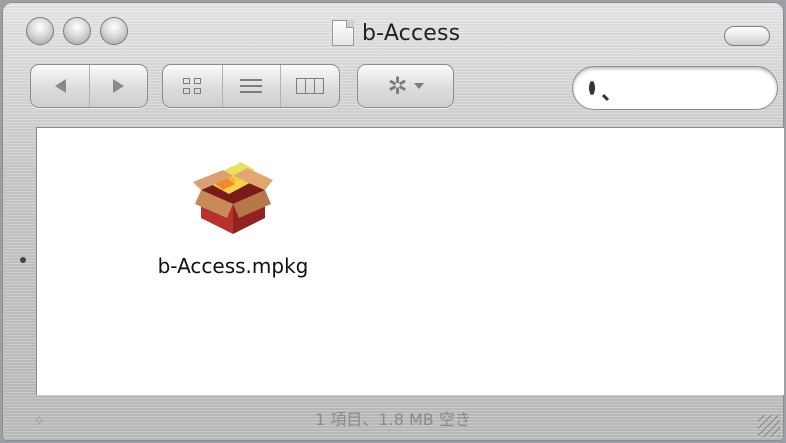 This screenshot has width=786, height=443. Describe the element at coordinates (692, 88) in the screenshot. I see `search-input` at that location.